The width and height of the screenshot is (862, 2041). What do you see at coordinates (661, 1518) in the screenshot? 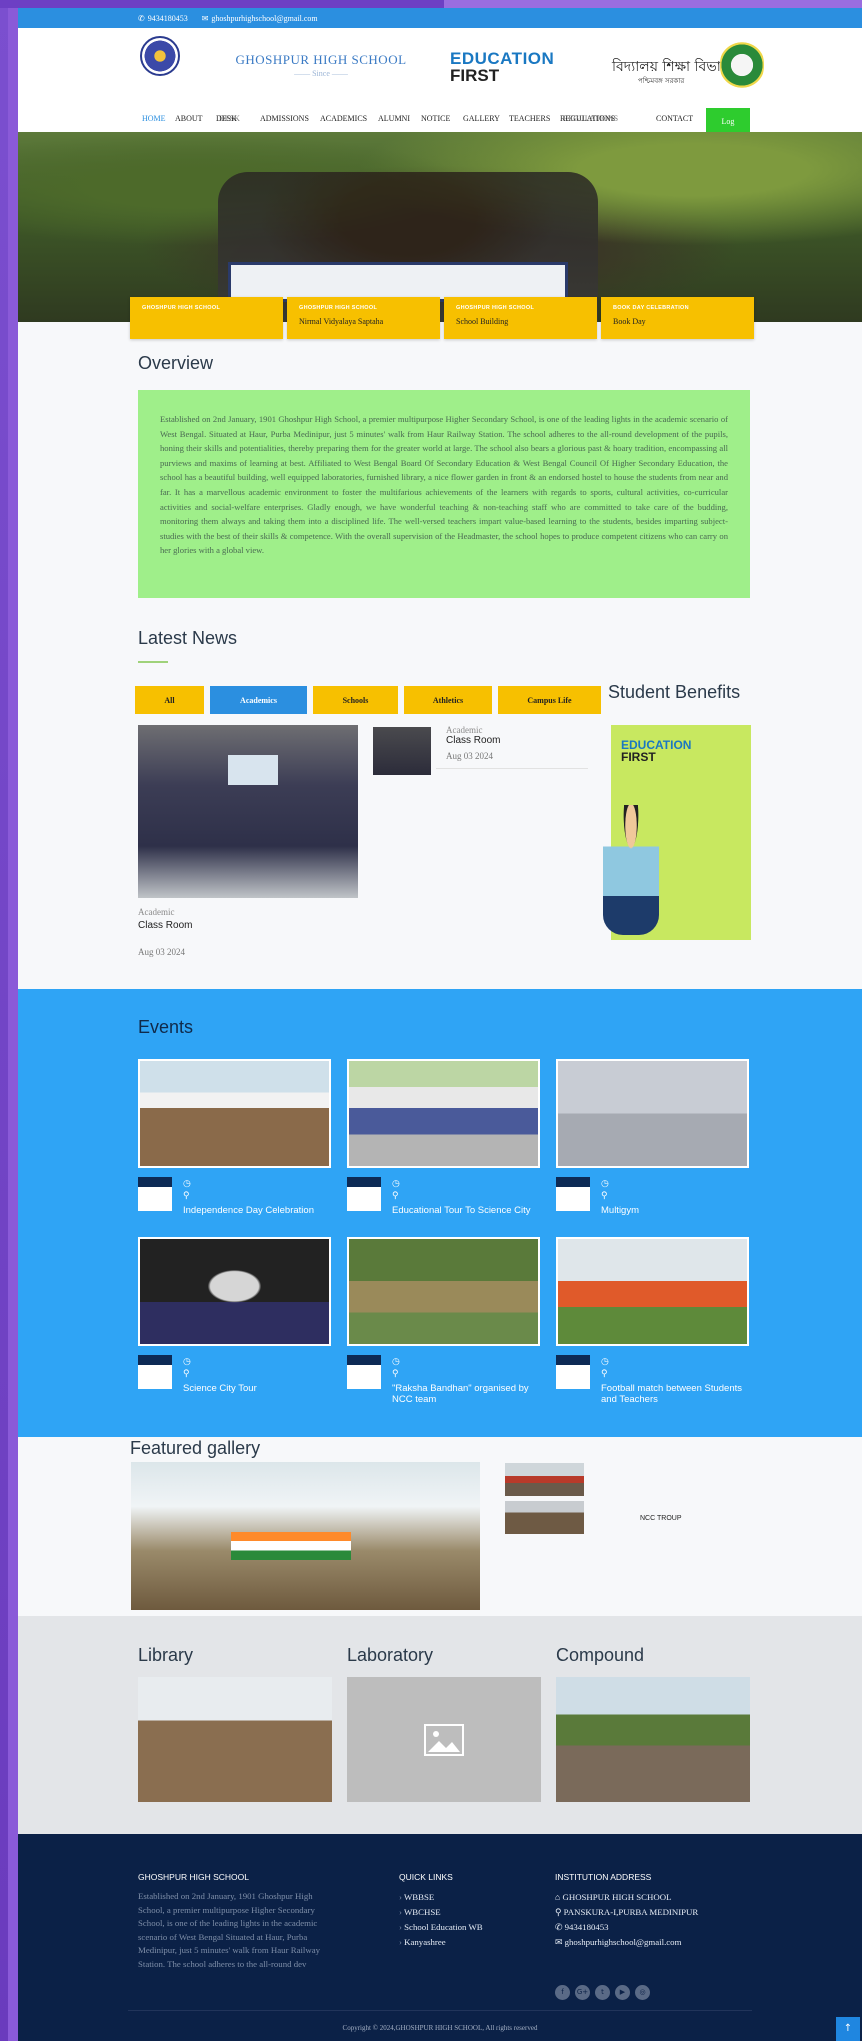
I see `gallery-caption: NCC TROUP` at bounding box center [661, 1518].